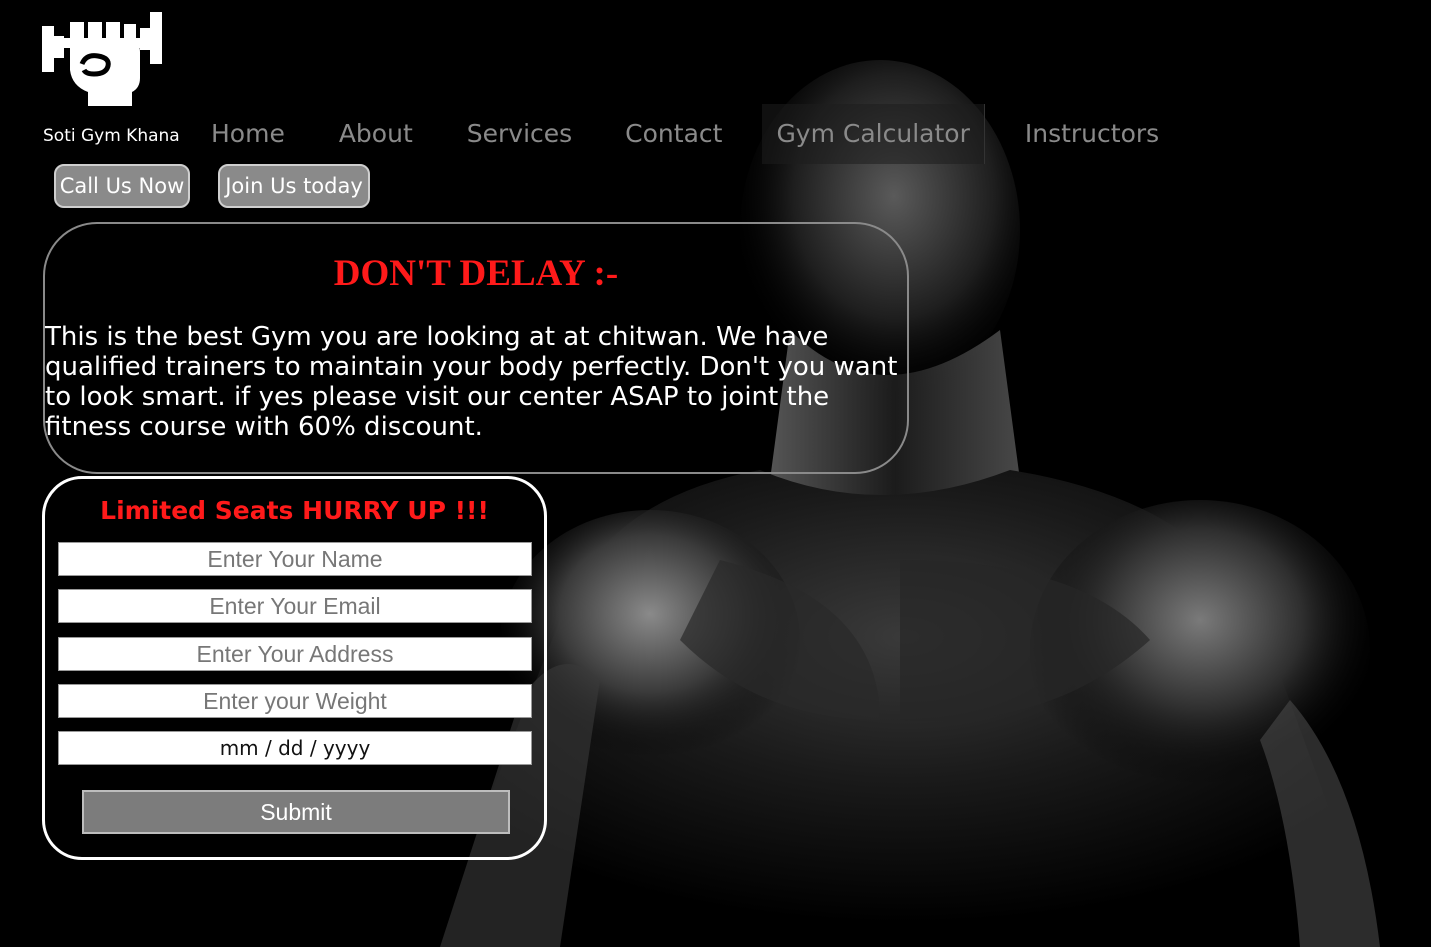 The image size is (1431, 947). What do you see at coordinates (873, 134) in the screenshot?
I see `nav-gym-calculator: Gym Calculator` at bounding box center [873, 134].